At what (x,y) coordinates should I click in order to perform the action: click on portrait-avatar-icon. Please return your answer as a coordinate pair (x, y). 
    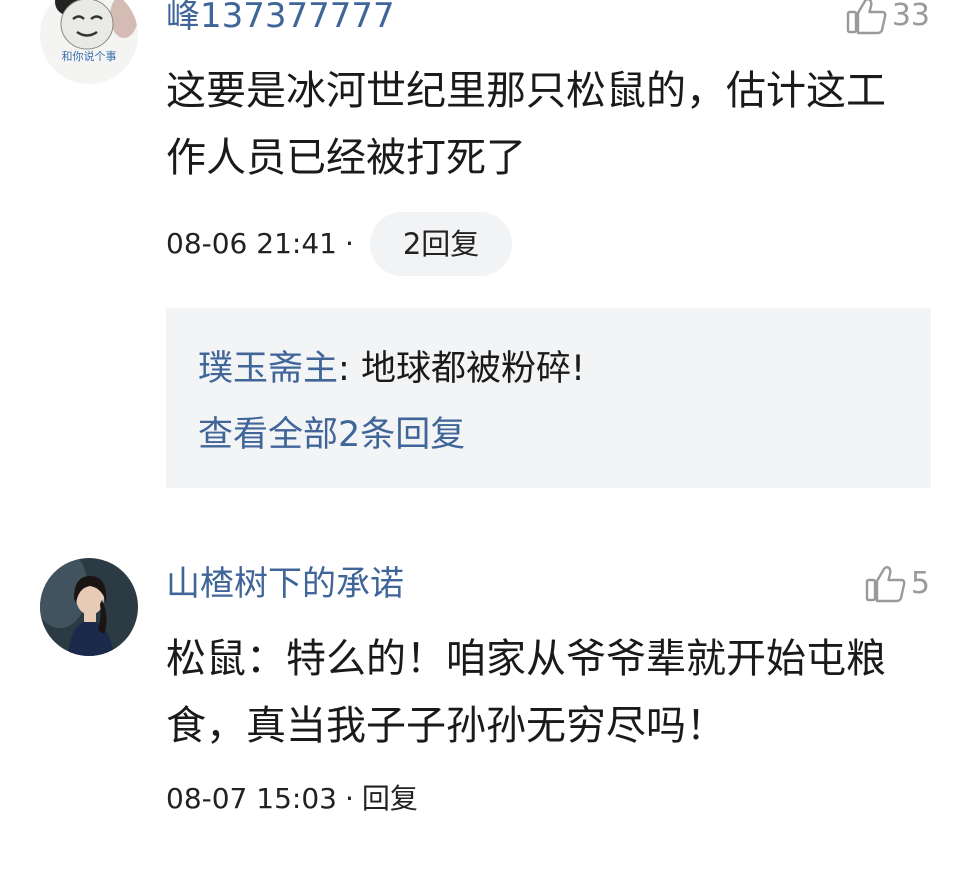
    Looking at the image, I should click on (89, 607).